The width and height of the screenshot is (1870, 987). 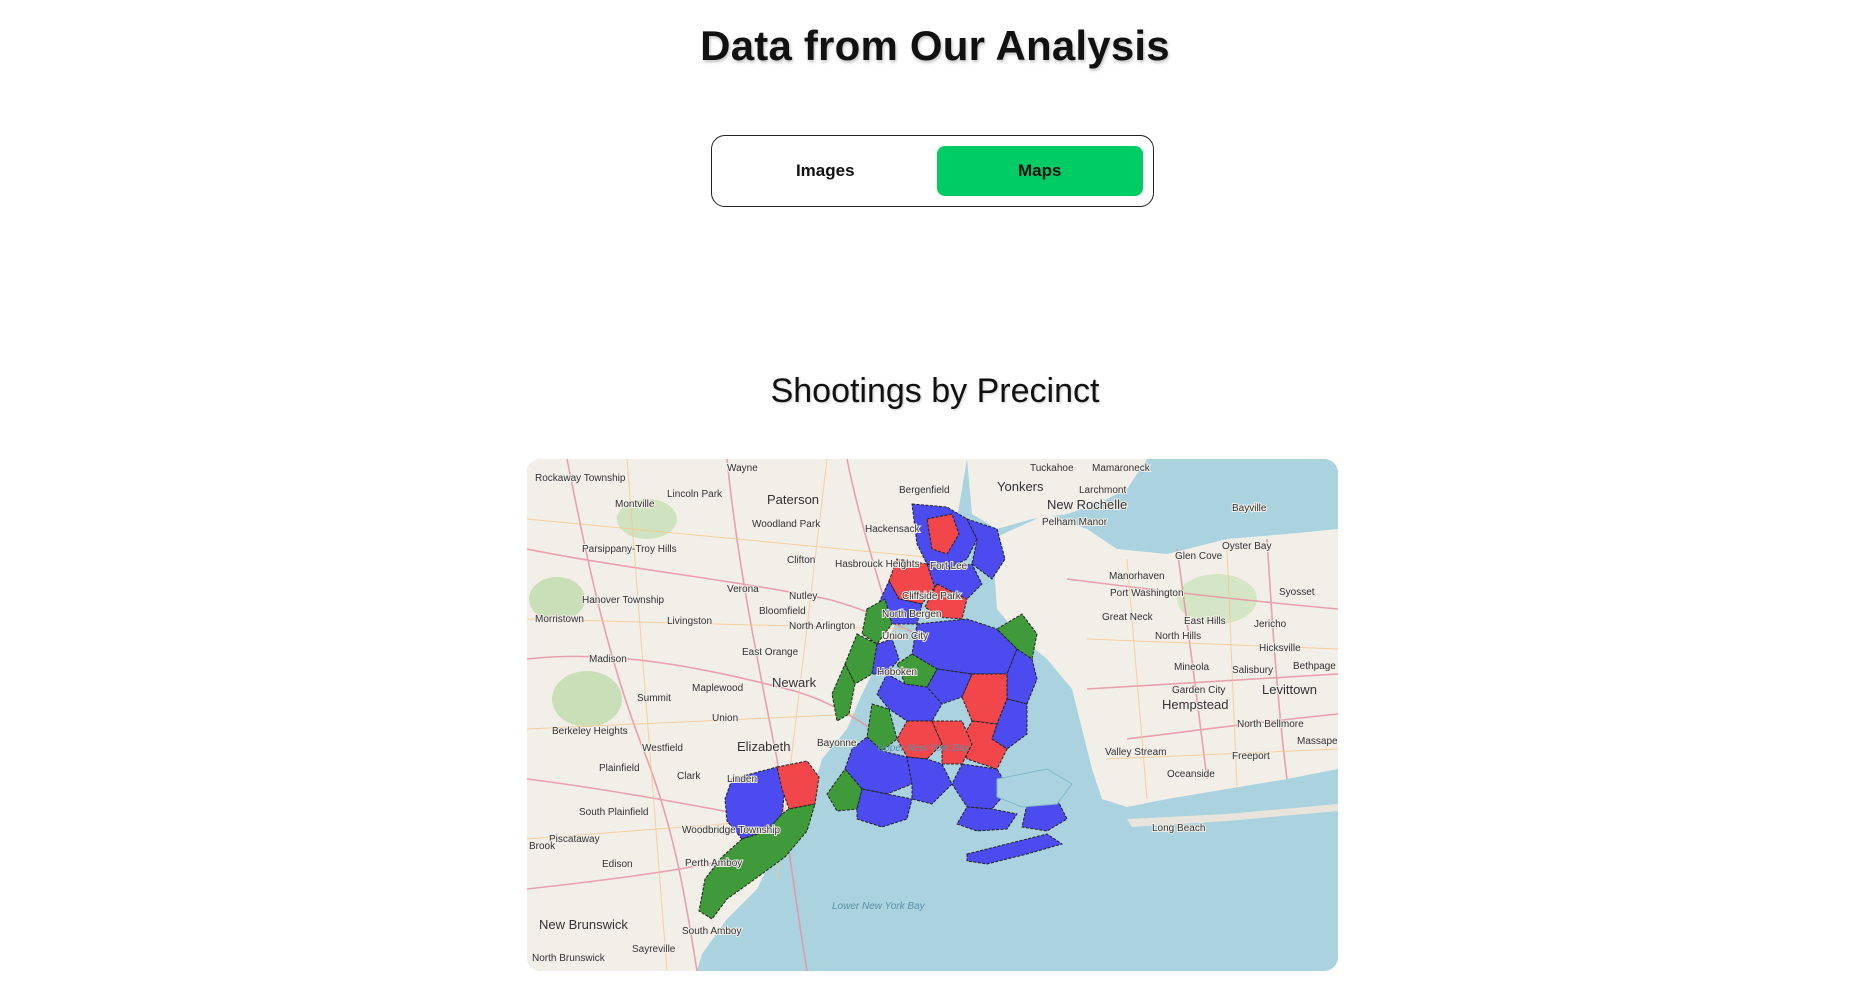 I want to click on map-label: Livingston, so click(x=689, y=621).